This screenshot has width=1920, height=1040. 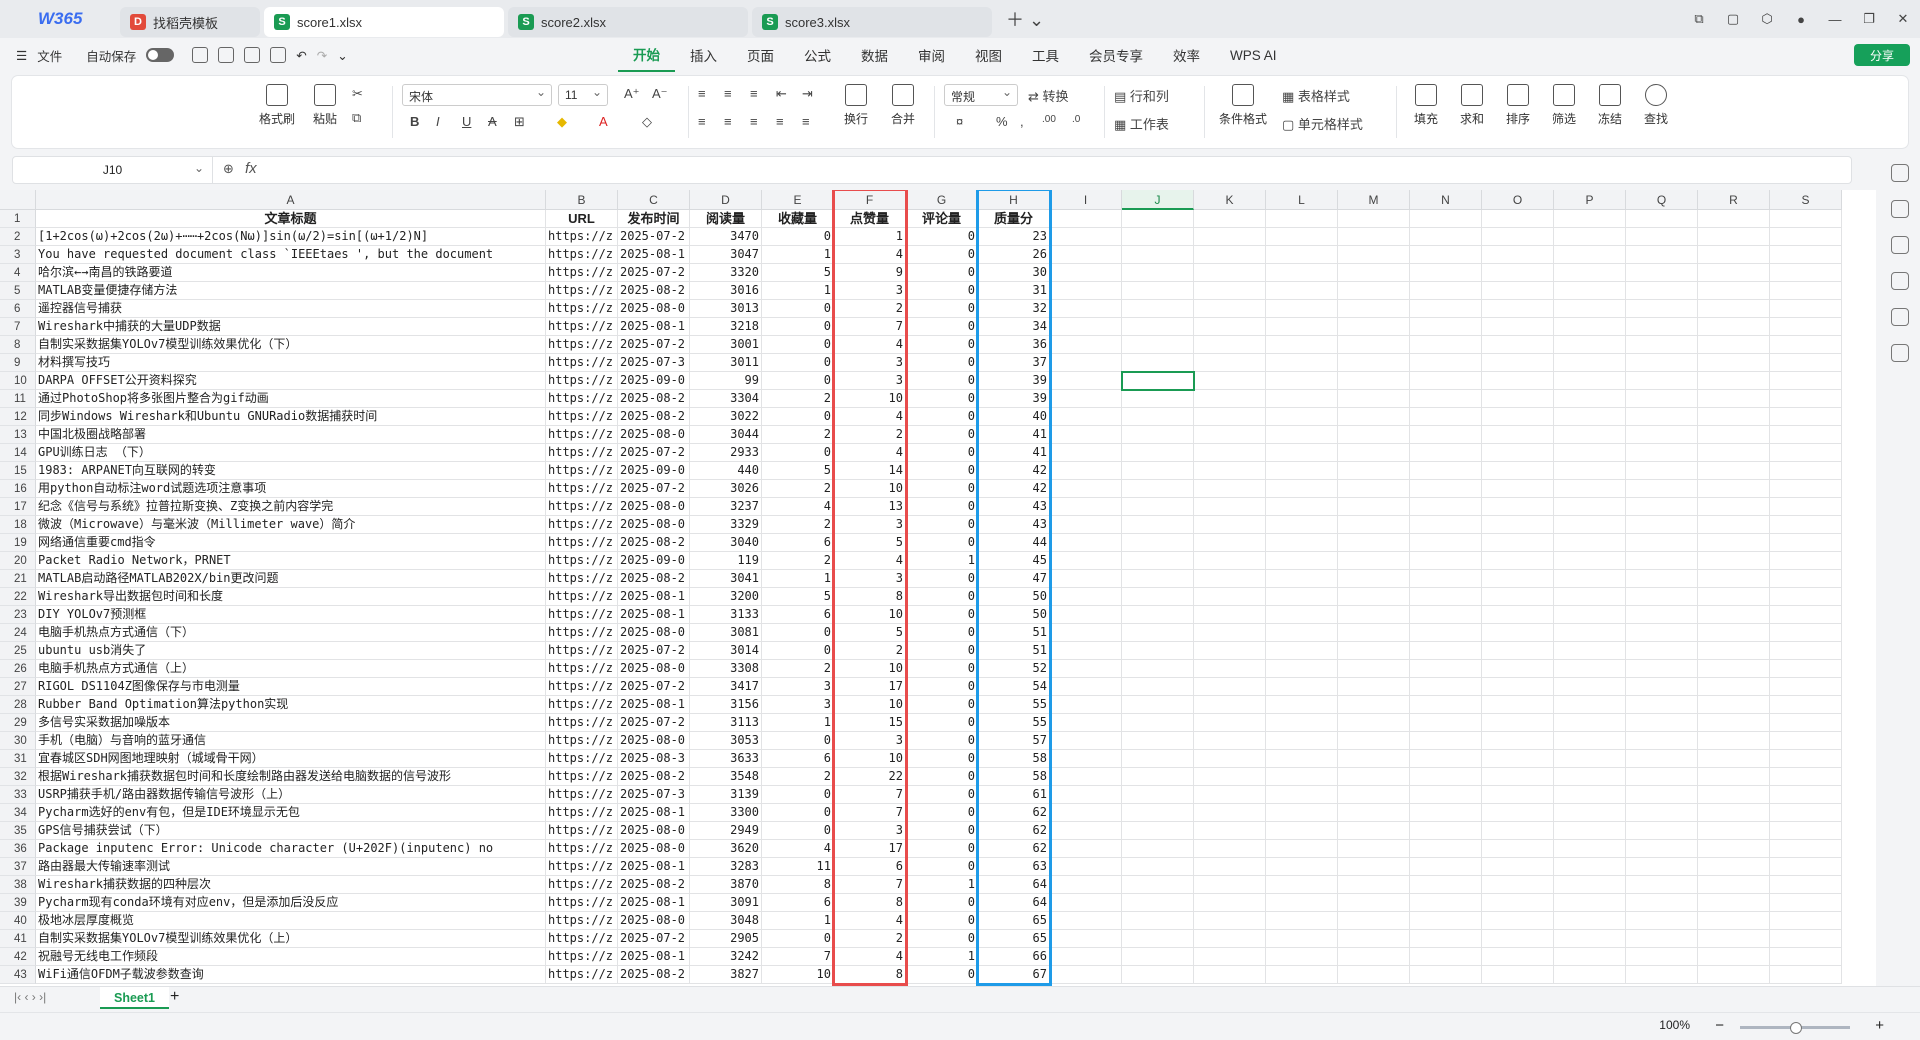 I want to click on table-cell: 65, so click(x=1014, y=939).